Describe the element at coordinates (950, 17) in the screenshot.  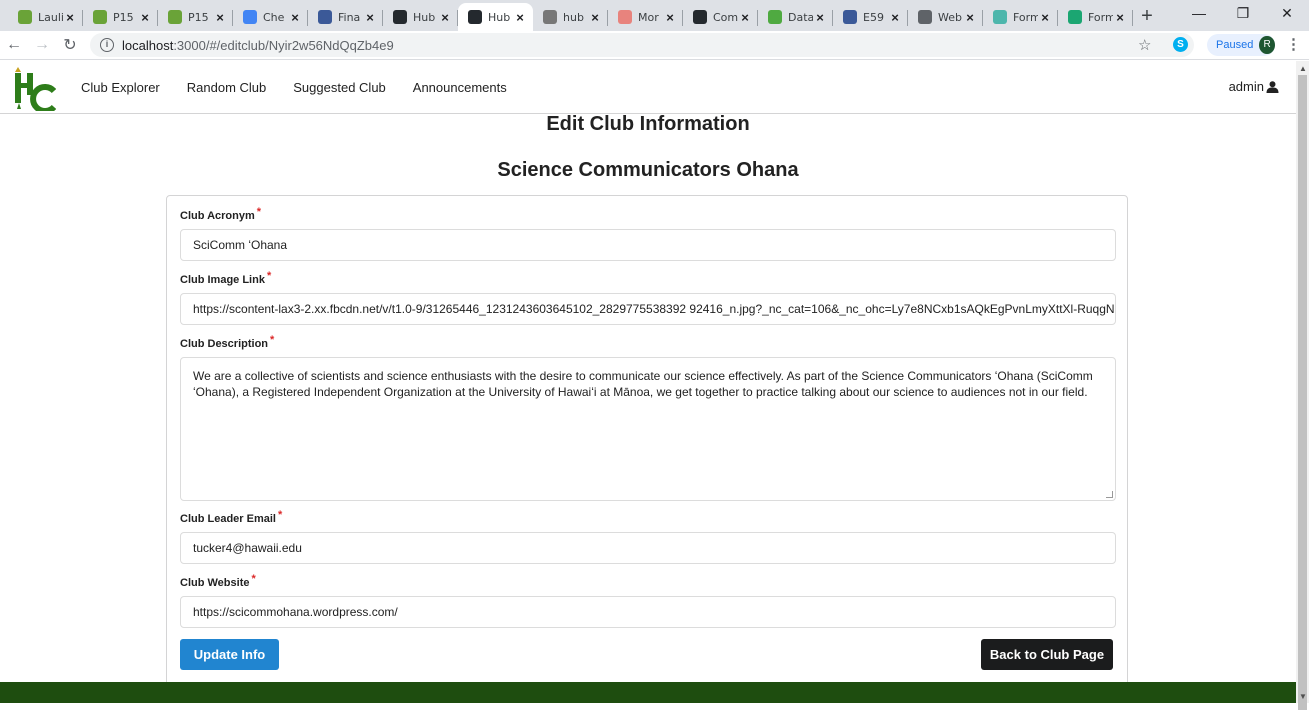
I see `tab-title: Web` at that location.